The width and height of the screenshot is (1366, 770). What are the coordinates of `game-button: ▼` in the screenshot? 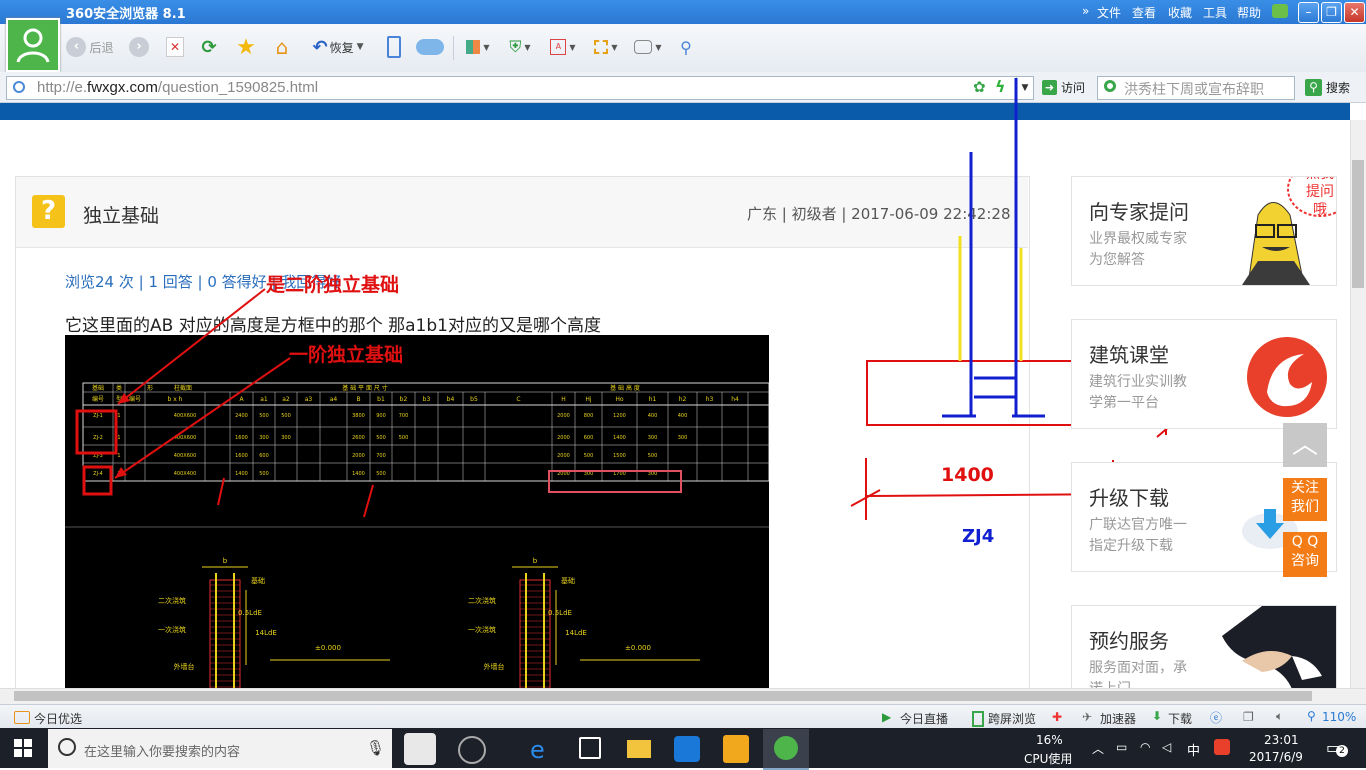 It's located at (648, 47).